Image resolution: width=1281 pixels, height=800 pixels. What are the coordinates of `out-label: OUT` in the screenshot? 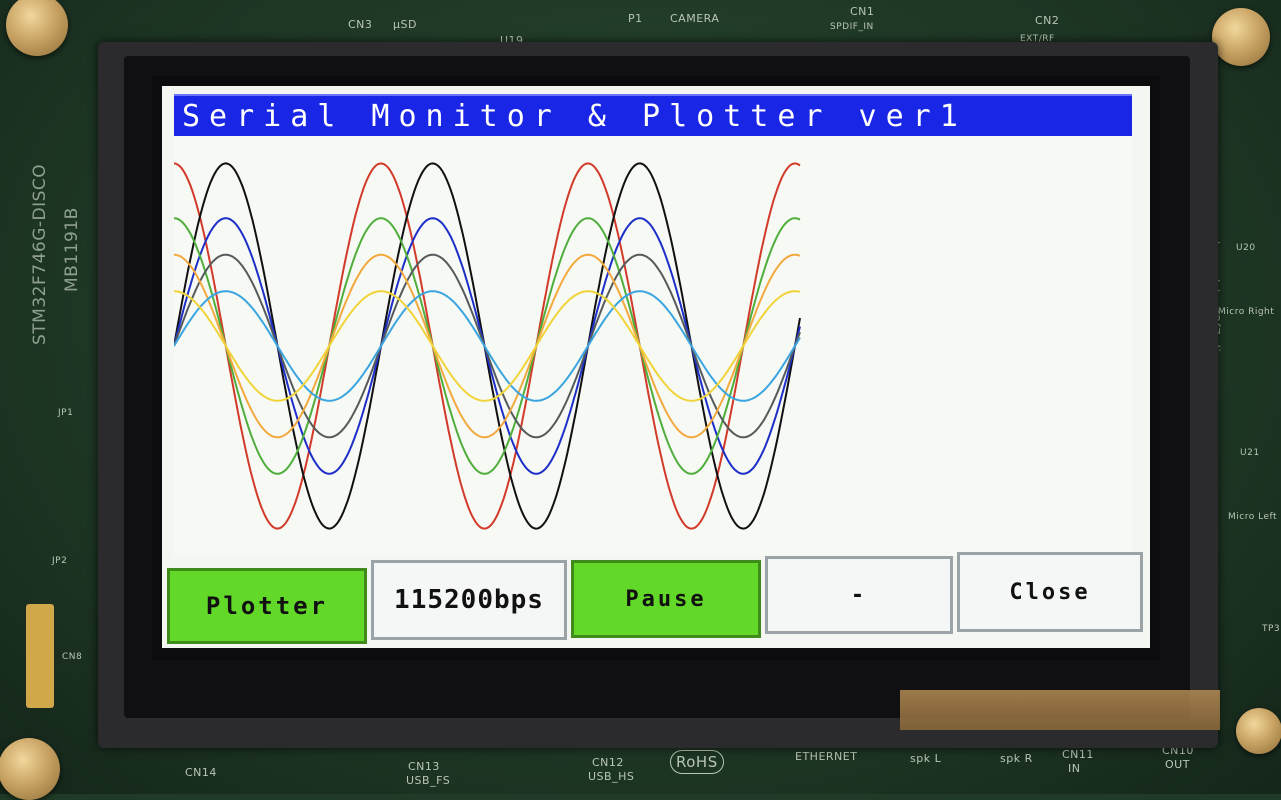 It's located at (1177, 764).